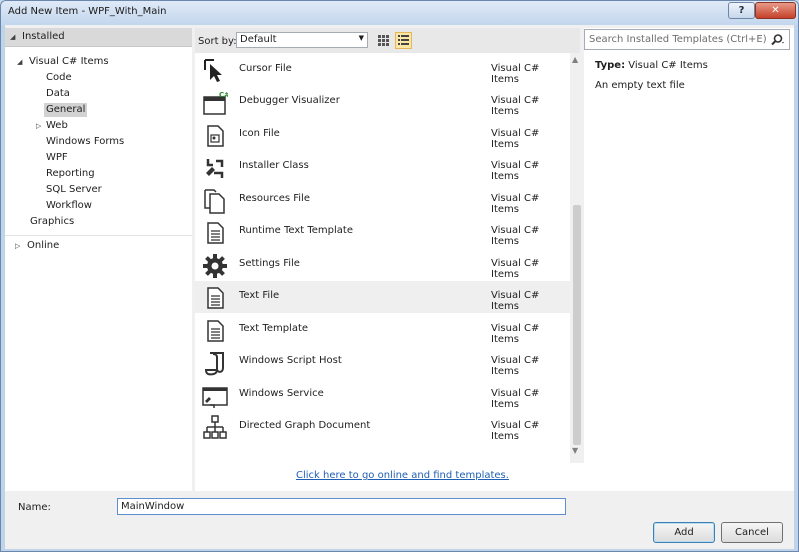 The image size is (799, 552). What do you see at coordinates (382, 167) in the screenshot?
I see `template-item-installer-class: Installer Class Visual C# Items` at bounding box center [382, 167].